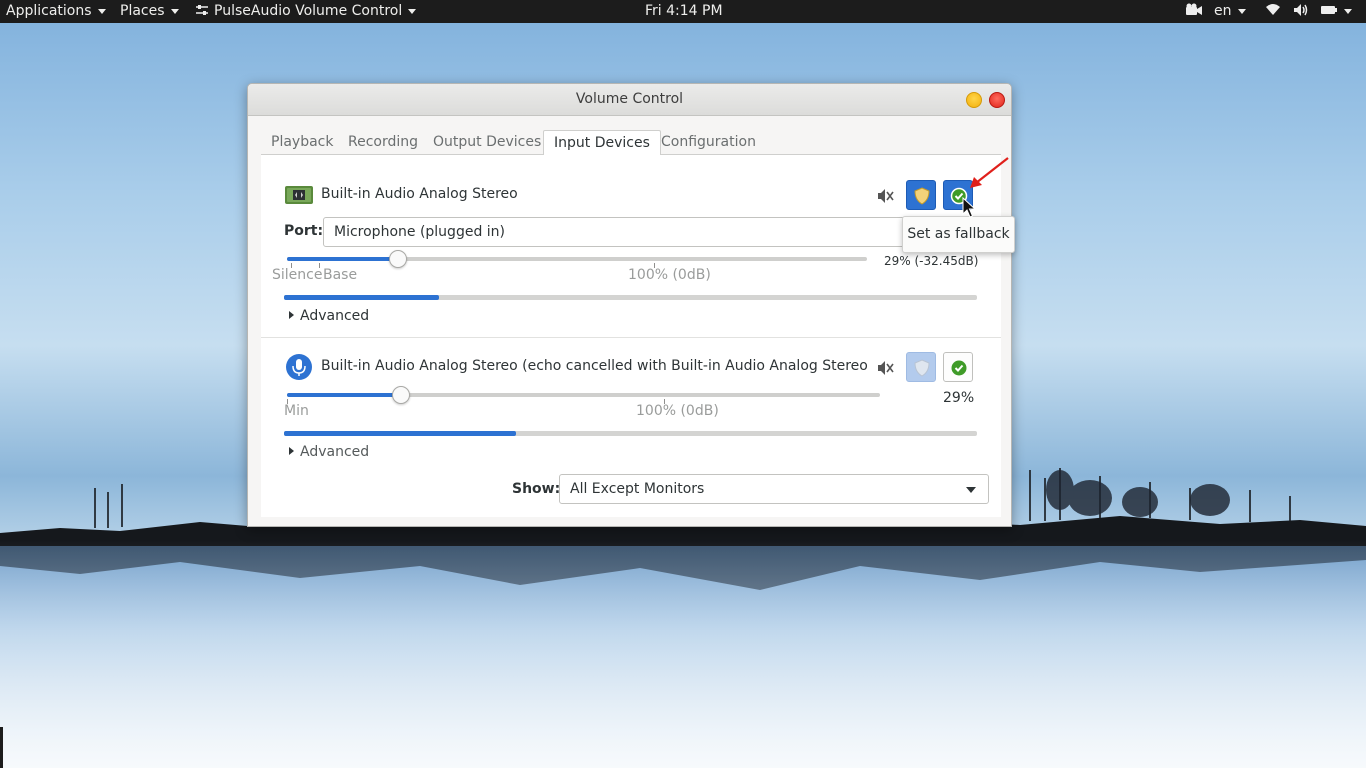 This screenshot has width=1366, height=768. What do you see at coordinates (297, 275) in the screenshot?
I see `silence-mark-label: Silence` at bounding box center [297, 275].